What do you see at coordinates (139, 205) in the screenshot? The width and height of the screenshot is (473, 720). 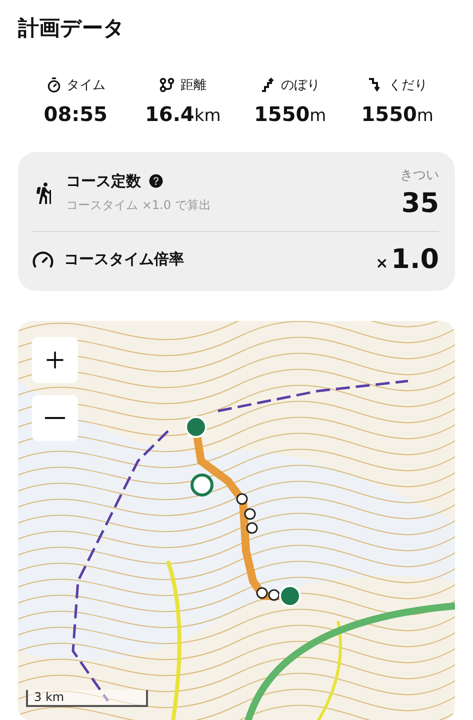 I see `course-constant-note: コースタイム ×1.0 で算出` at bounding box center [139, 205].